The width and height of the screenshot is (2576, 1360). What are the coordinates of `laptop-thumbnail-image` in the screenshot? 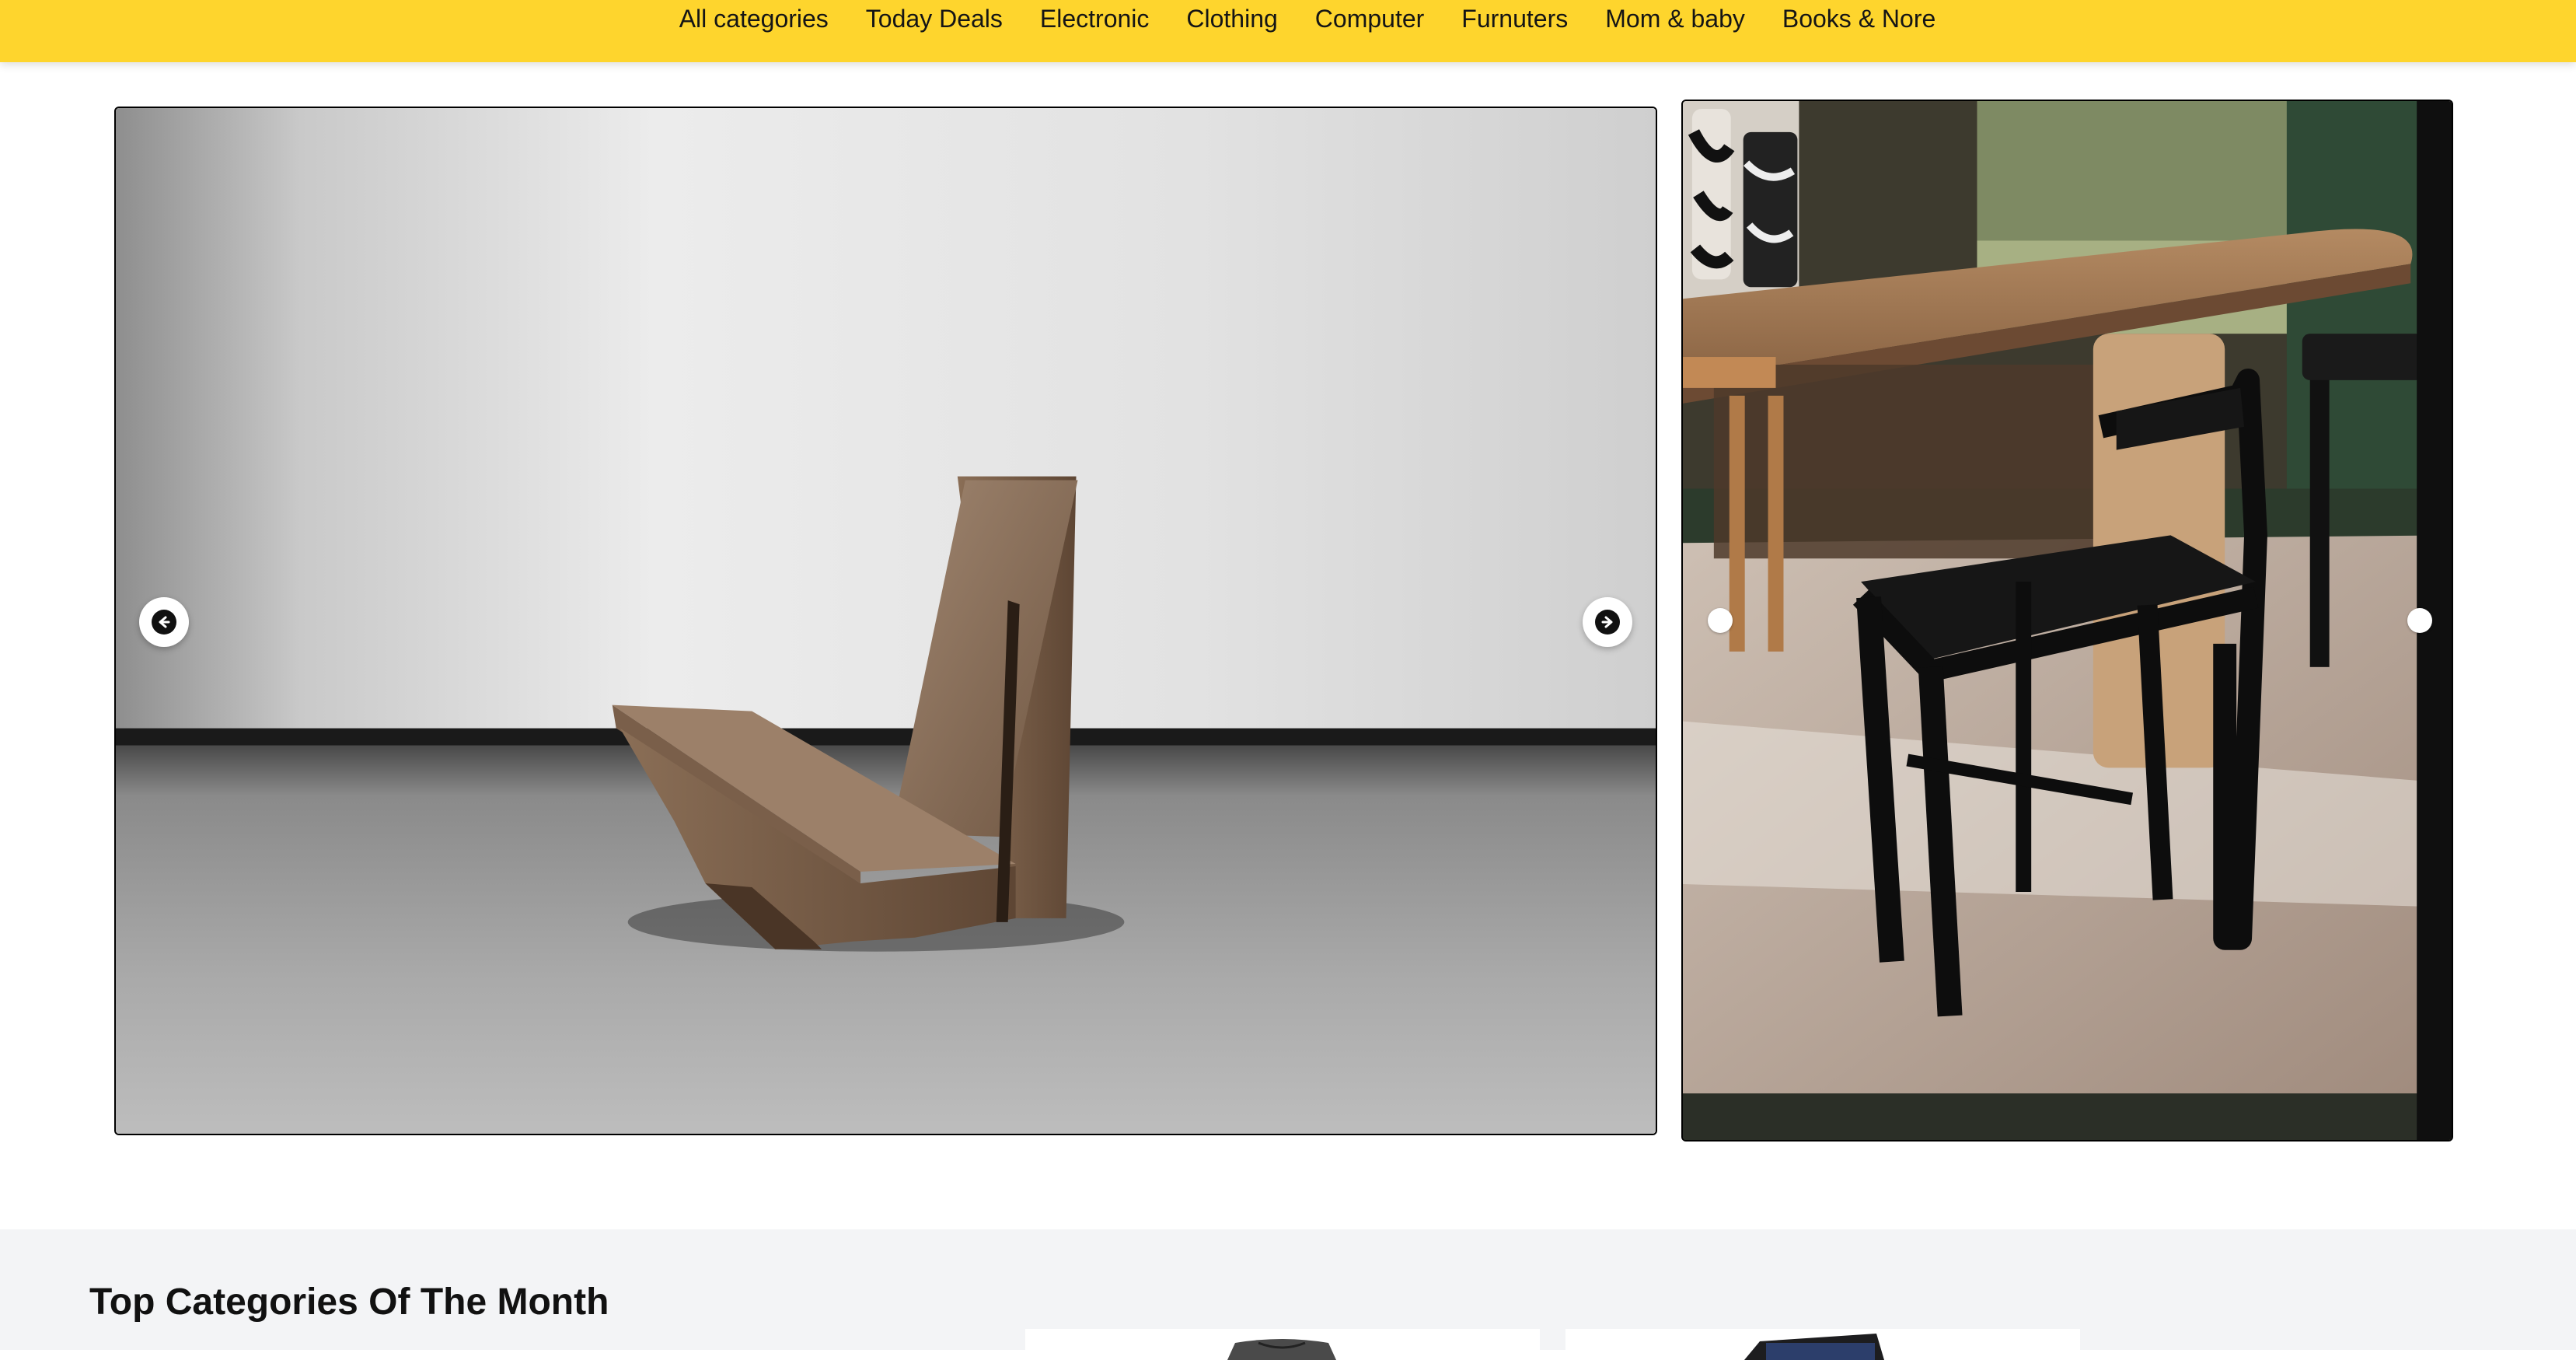 It's located at (1814, 1347).